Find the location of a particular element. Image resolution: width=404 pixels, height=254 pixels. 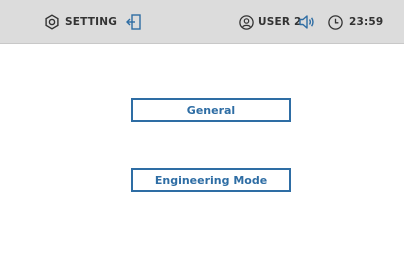

clock-section: 23:59 is located at coordinates (355, 22).